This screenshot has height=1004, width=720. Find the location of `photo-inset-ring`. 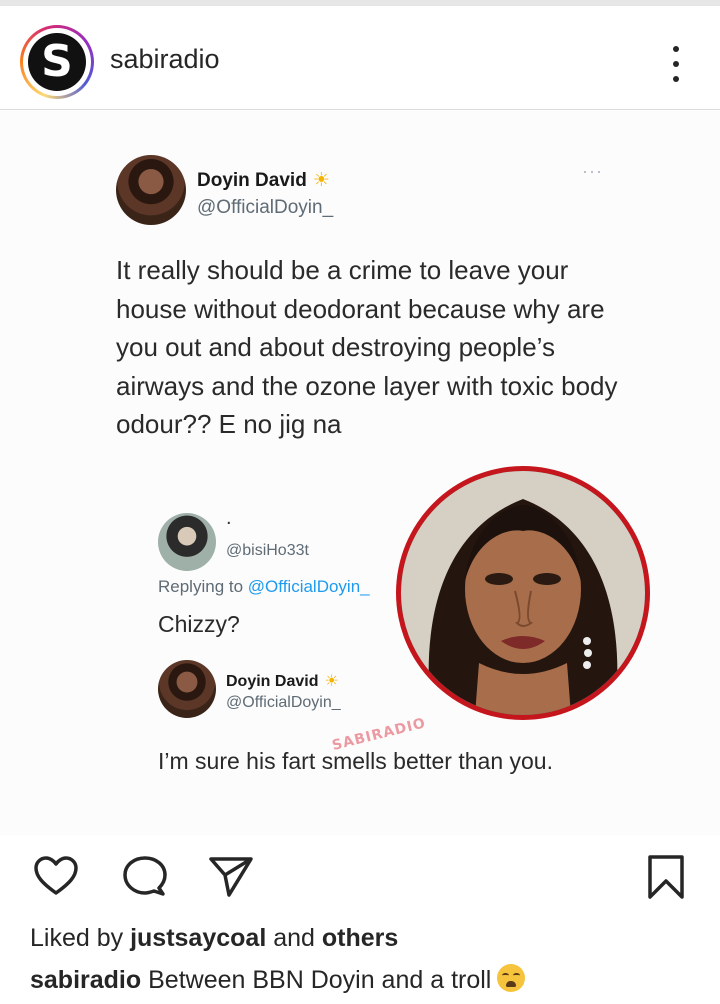

photo-inset-ring is located at coordinates (523, 593).